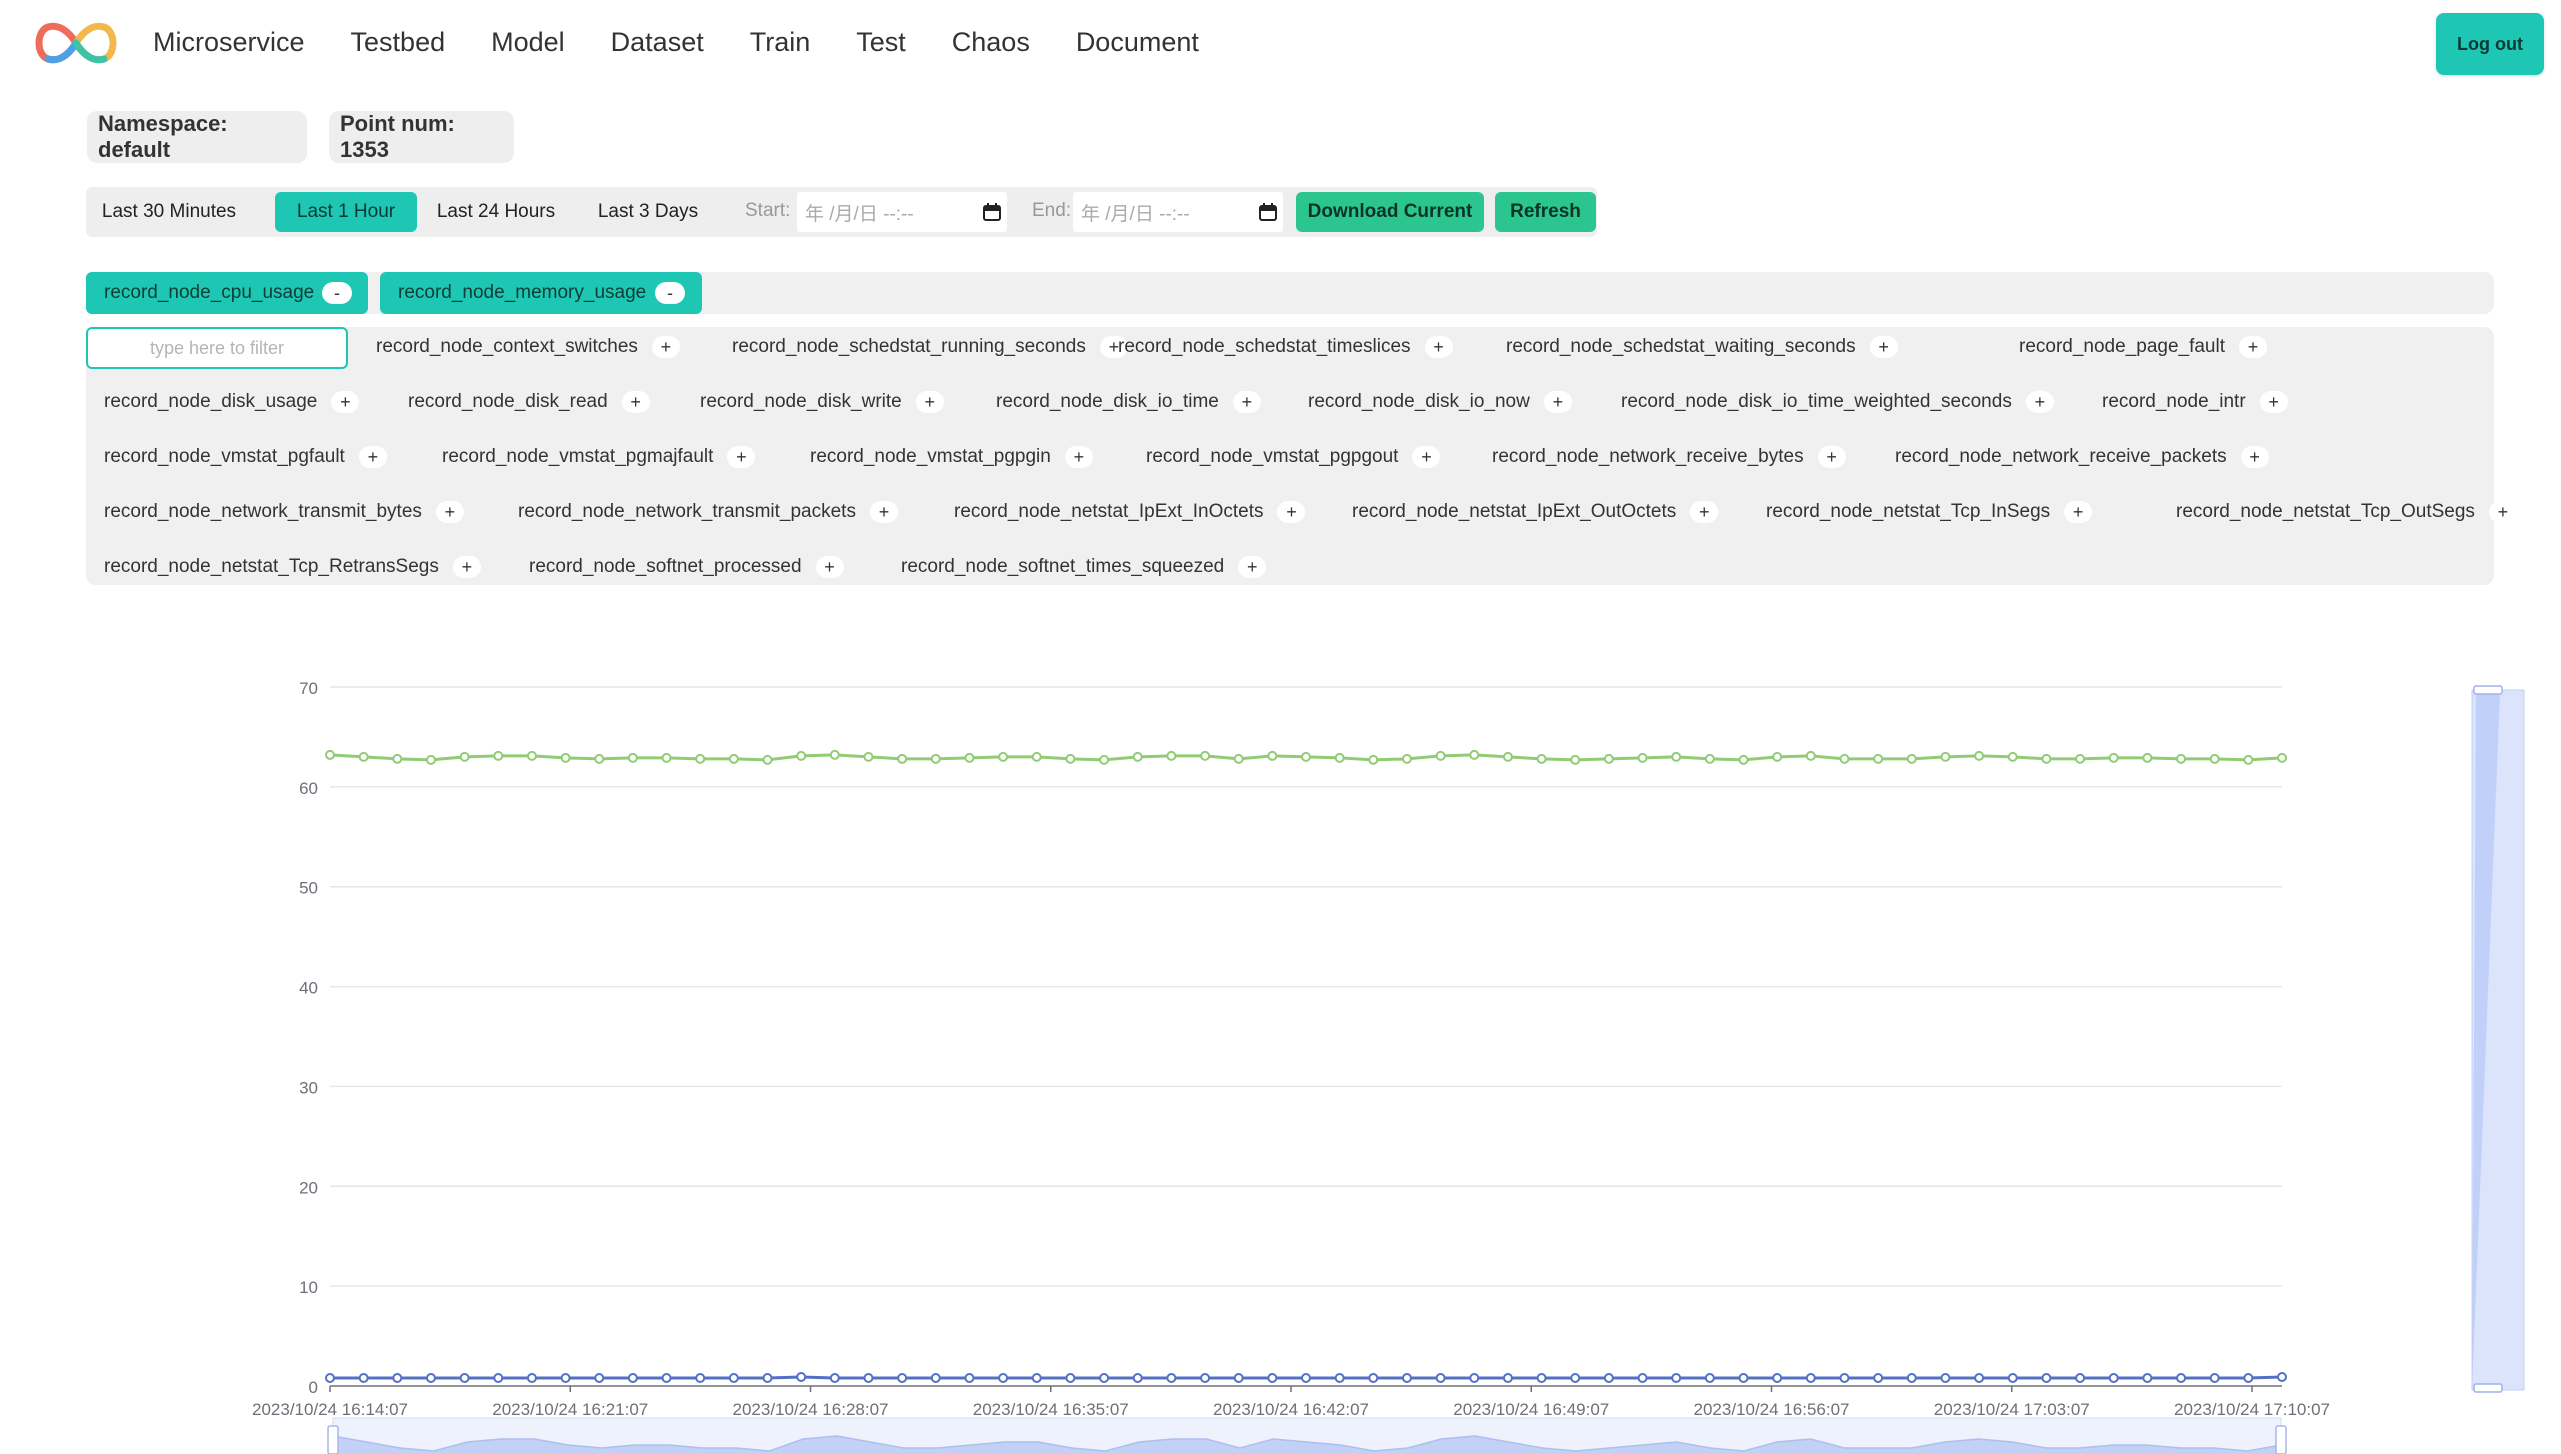 Image resolution: width=2561 pixels, height=1454 pixels. What do you see at coordinates (333, 1439) in the screenshot?
I see `zoom-handle-left` at bounding box center [333, 1439].